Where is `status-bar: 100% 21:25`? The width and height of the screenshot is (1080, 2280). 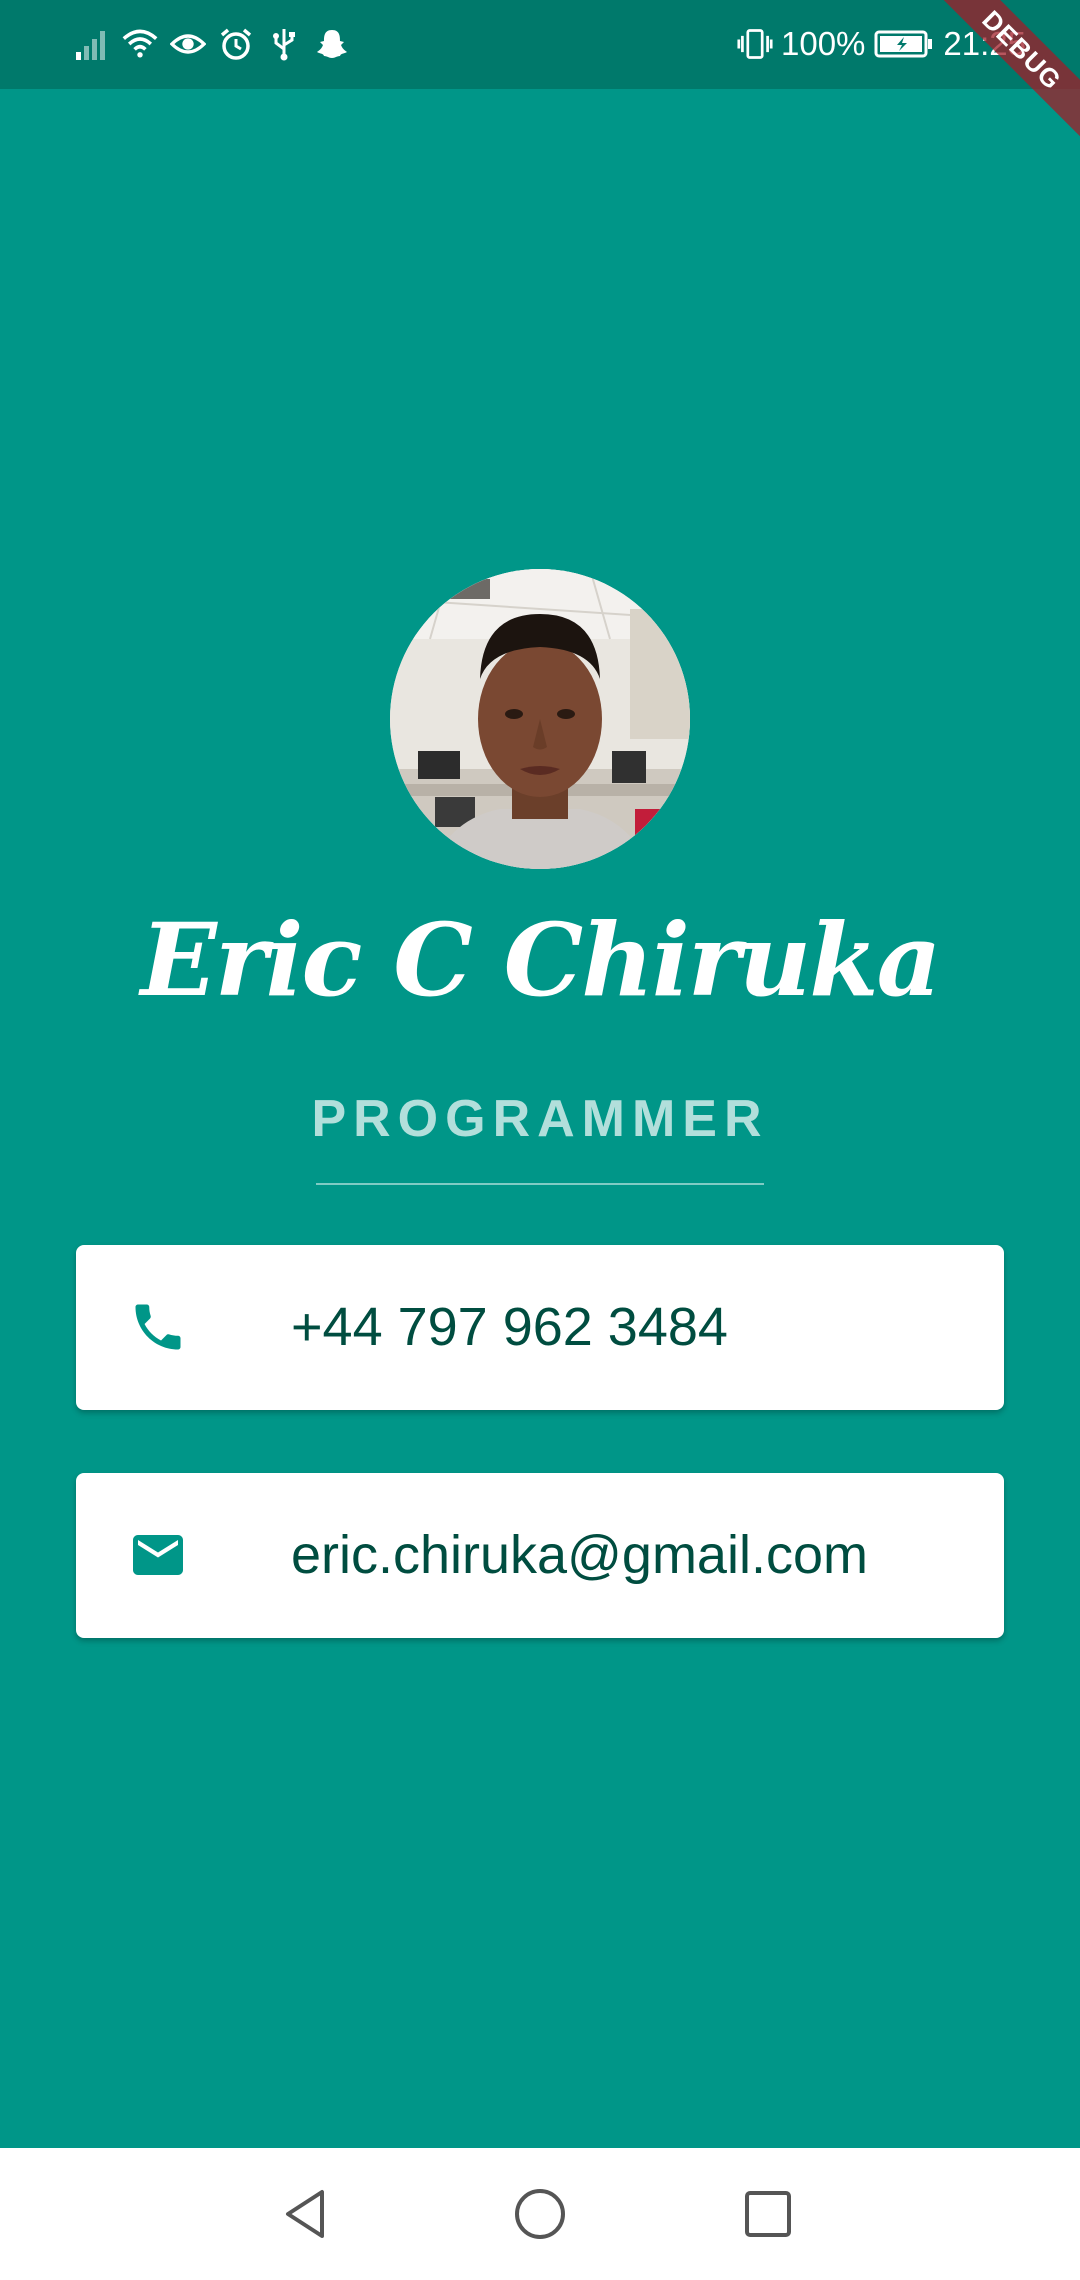
status-bar: 100% 21:25 is located at coordinates (540, 44).